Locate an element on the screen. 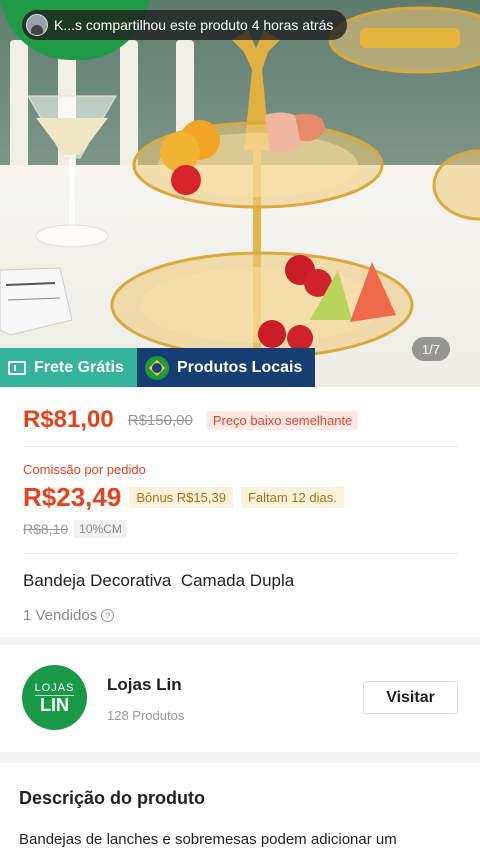  days-left-badge: Faltam 12 dias. is located at coordinates (292, 497).